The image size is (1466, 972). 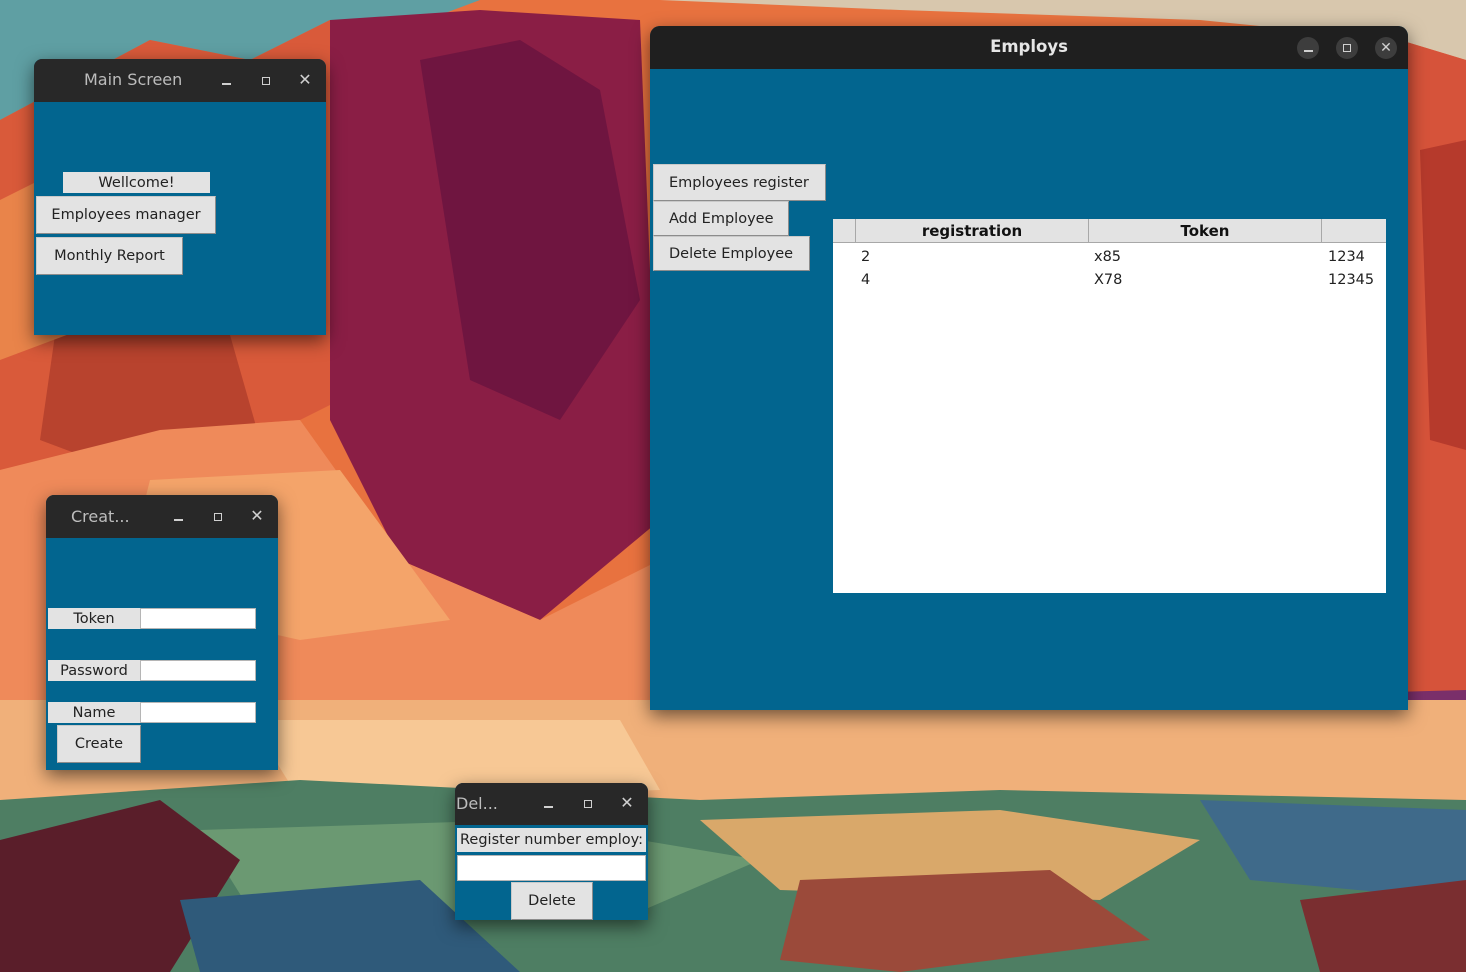 I want to click on column-header-extra, so click(x=1354, y=231).